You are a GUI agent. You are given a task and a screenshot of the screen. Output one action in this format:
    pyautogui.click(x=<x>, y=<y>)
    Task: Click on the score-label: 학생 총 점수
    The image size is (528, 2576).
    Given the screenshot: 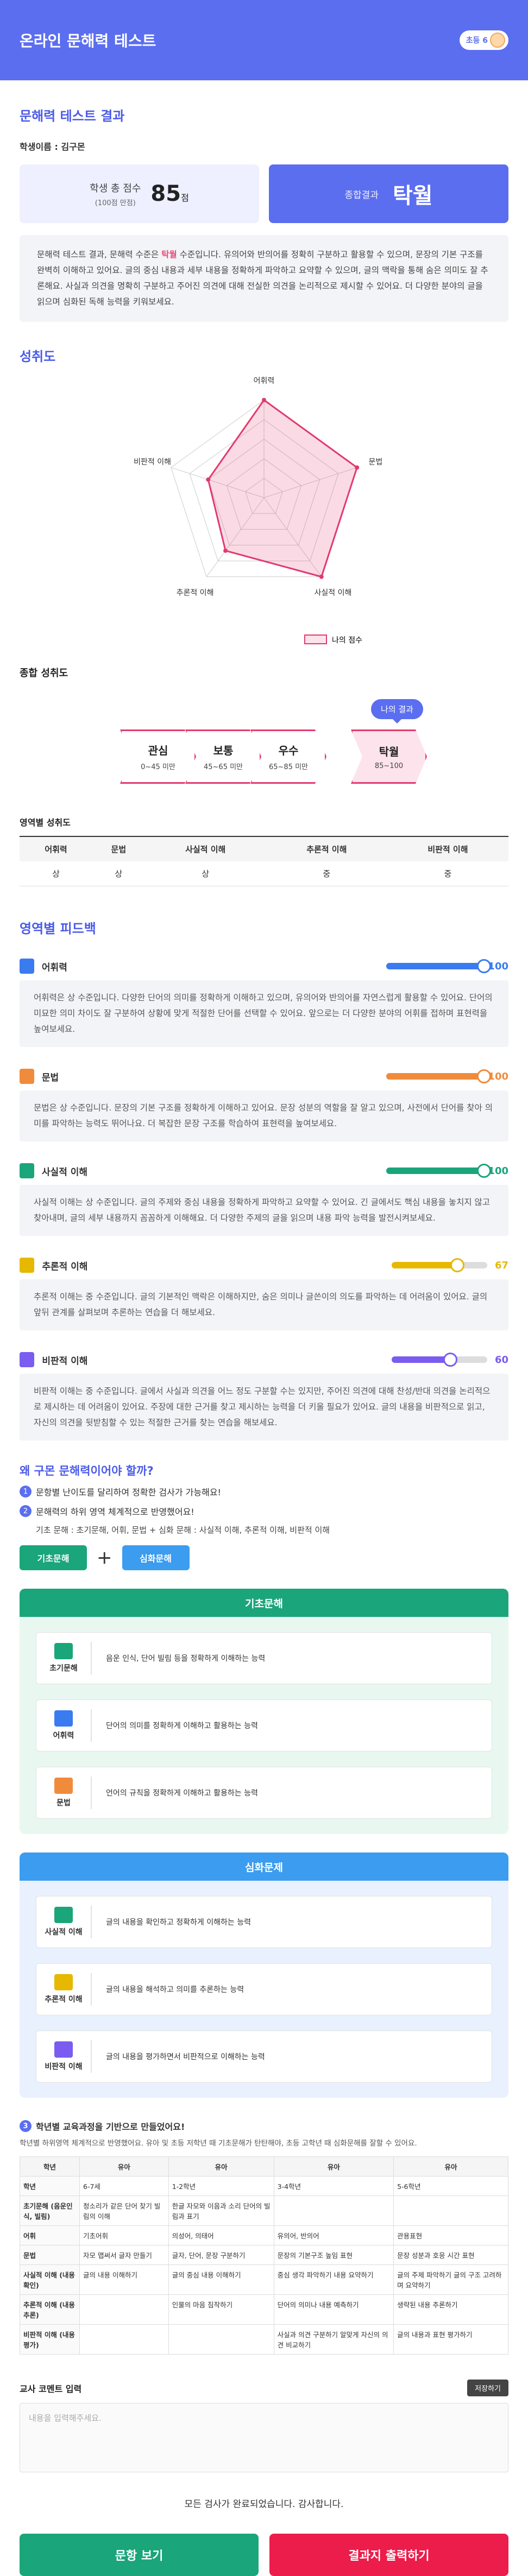 What is the action you would take?
    pyautogui.click(x=115, y=188)
    